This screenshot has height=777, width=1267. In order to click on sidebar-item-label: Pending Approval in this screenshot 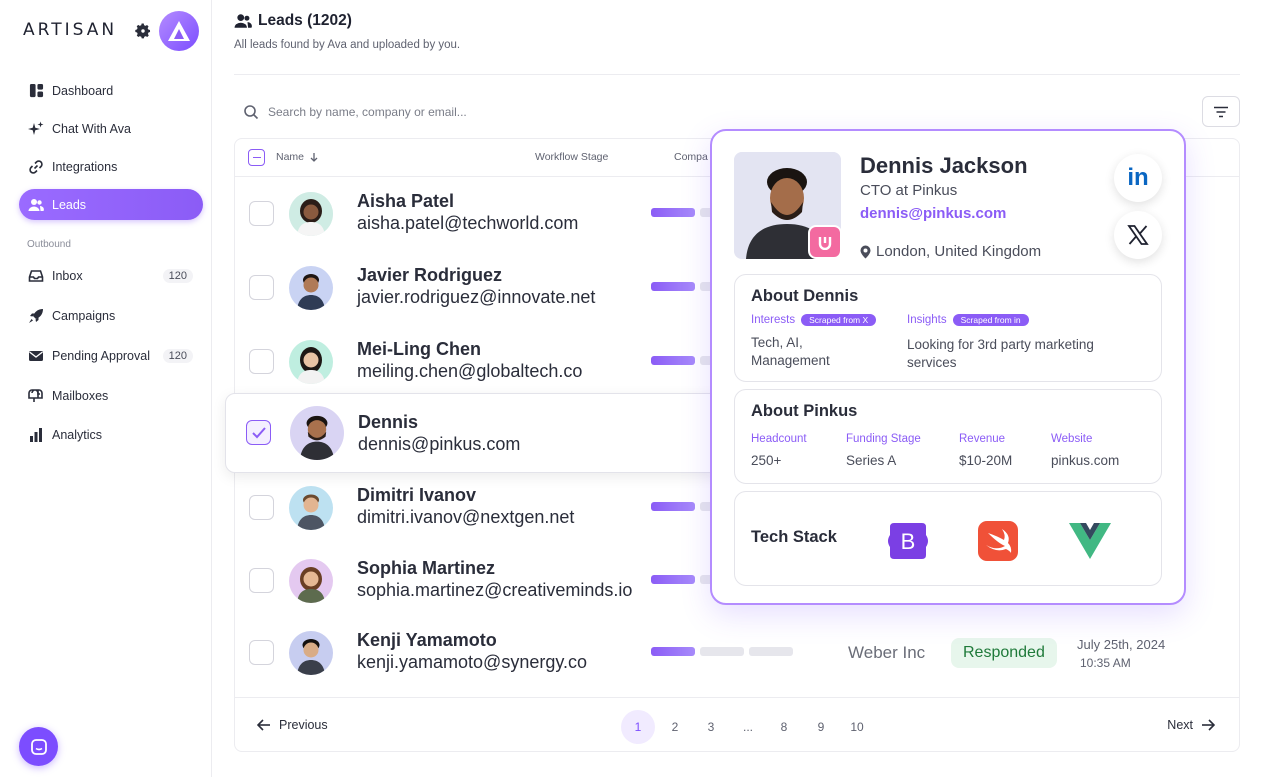, I will do `click(101, 355)`.